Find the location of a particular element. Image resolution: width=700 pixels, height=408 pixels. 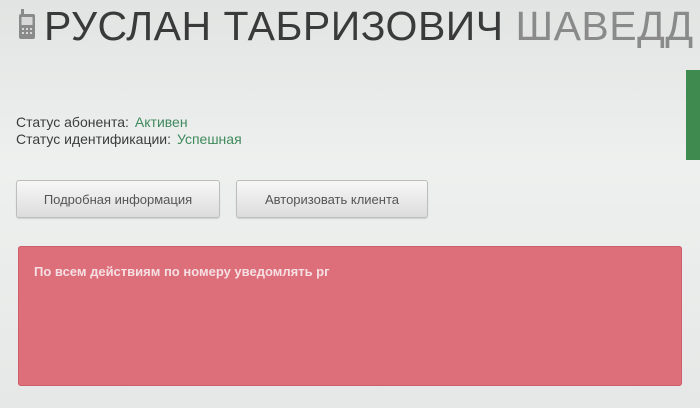

mobile-phone-icon is located at coordinates (27, 24).